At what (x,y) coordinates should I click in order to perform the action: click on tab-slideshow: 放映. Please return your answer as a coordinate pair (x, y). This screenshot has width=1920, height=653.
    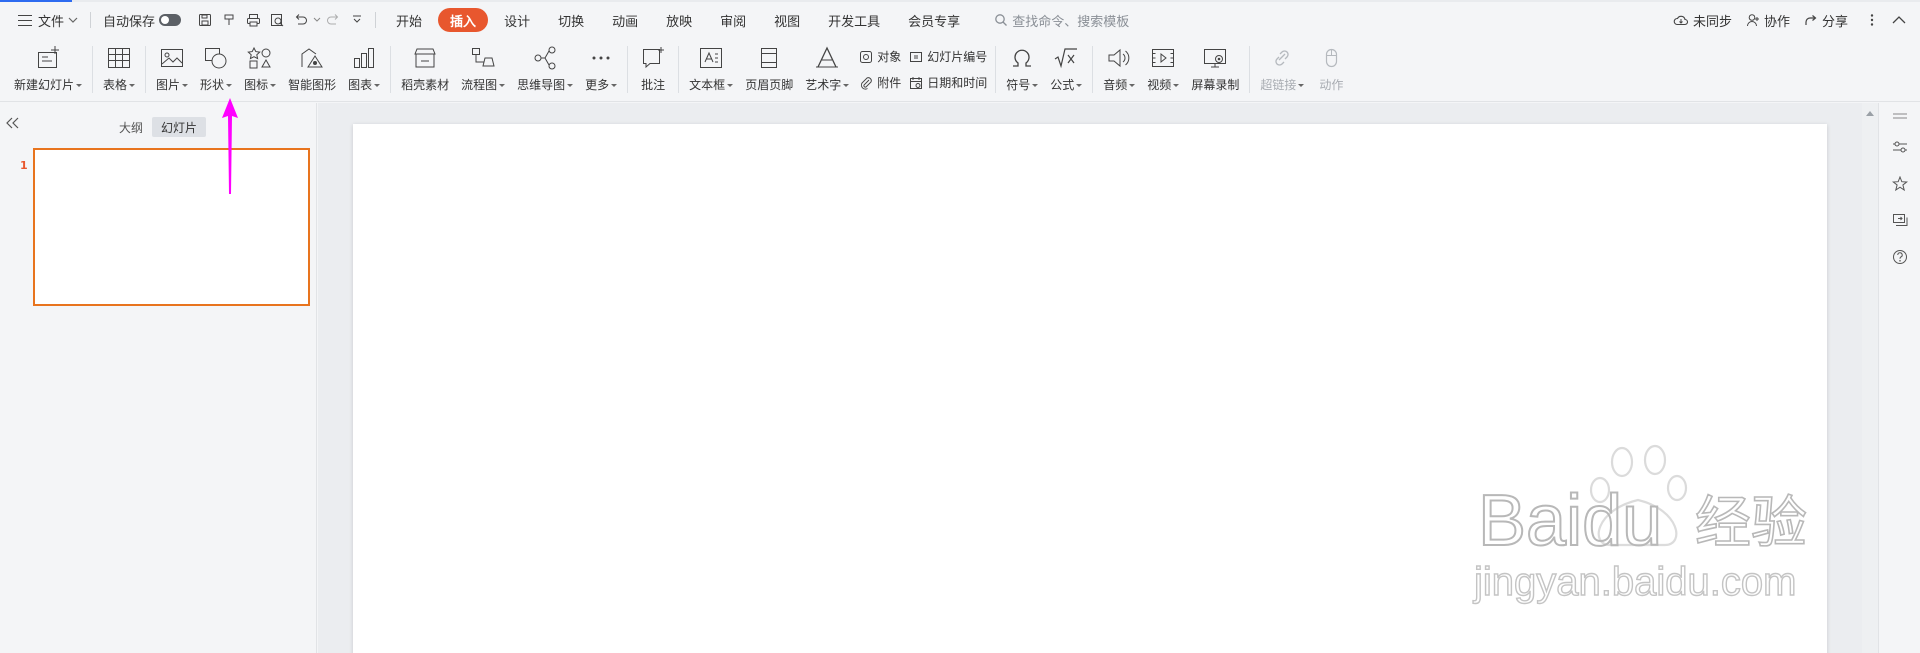
    Looking at the image, I should click on (679, 20).